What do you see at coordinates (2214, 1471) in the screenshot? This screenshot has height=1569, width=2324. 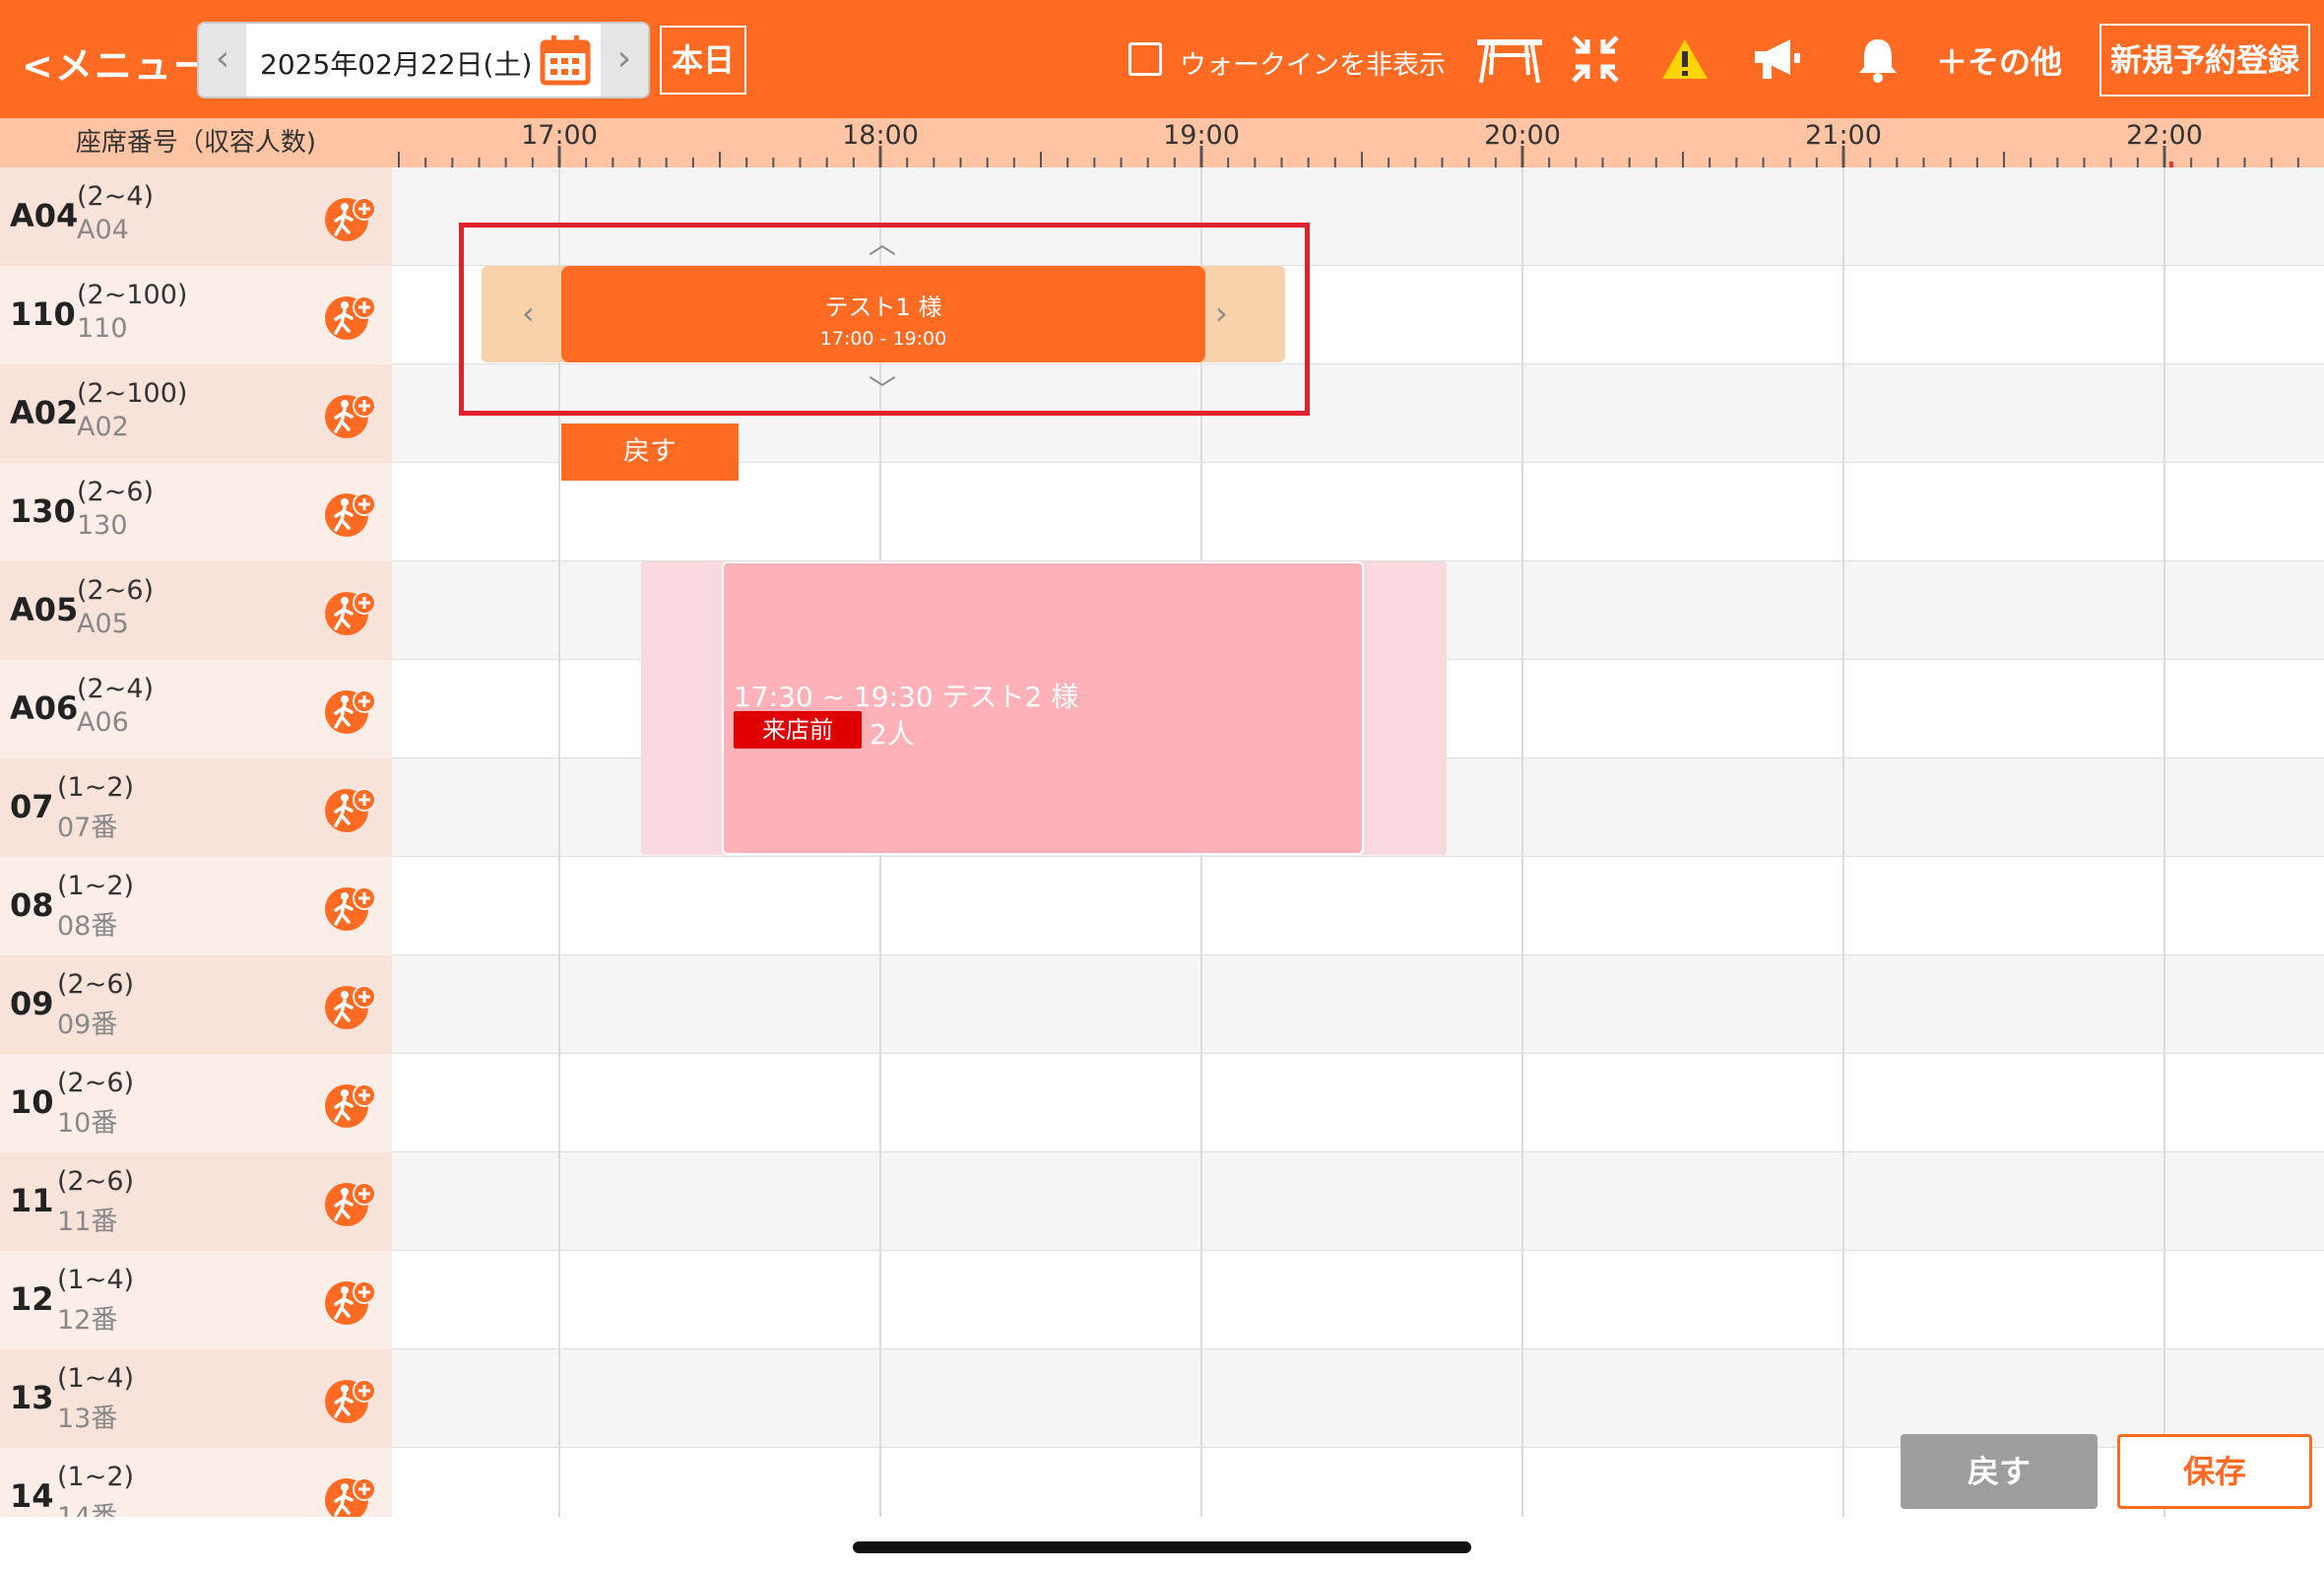 I see `save-button: 保存` at bounding box center [2214, 1471].